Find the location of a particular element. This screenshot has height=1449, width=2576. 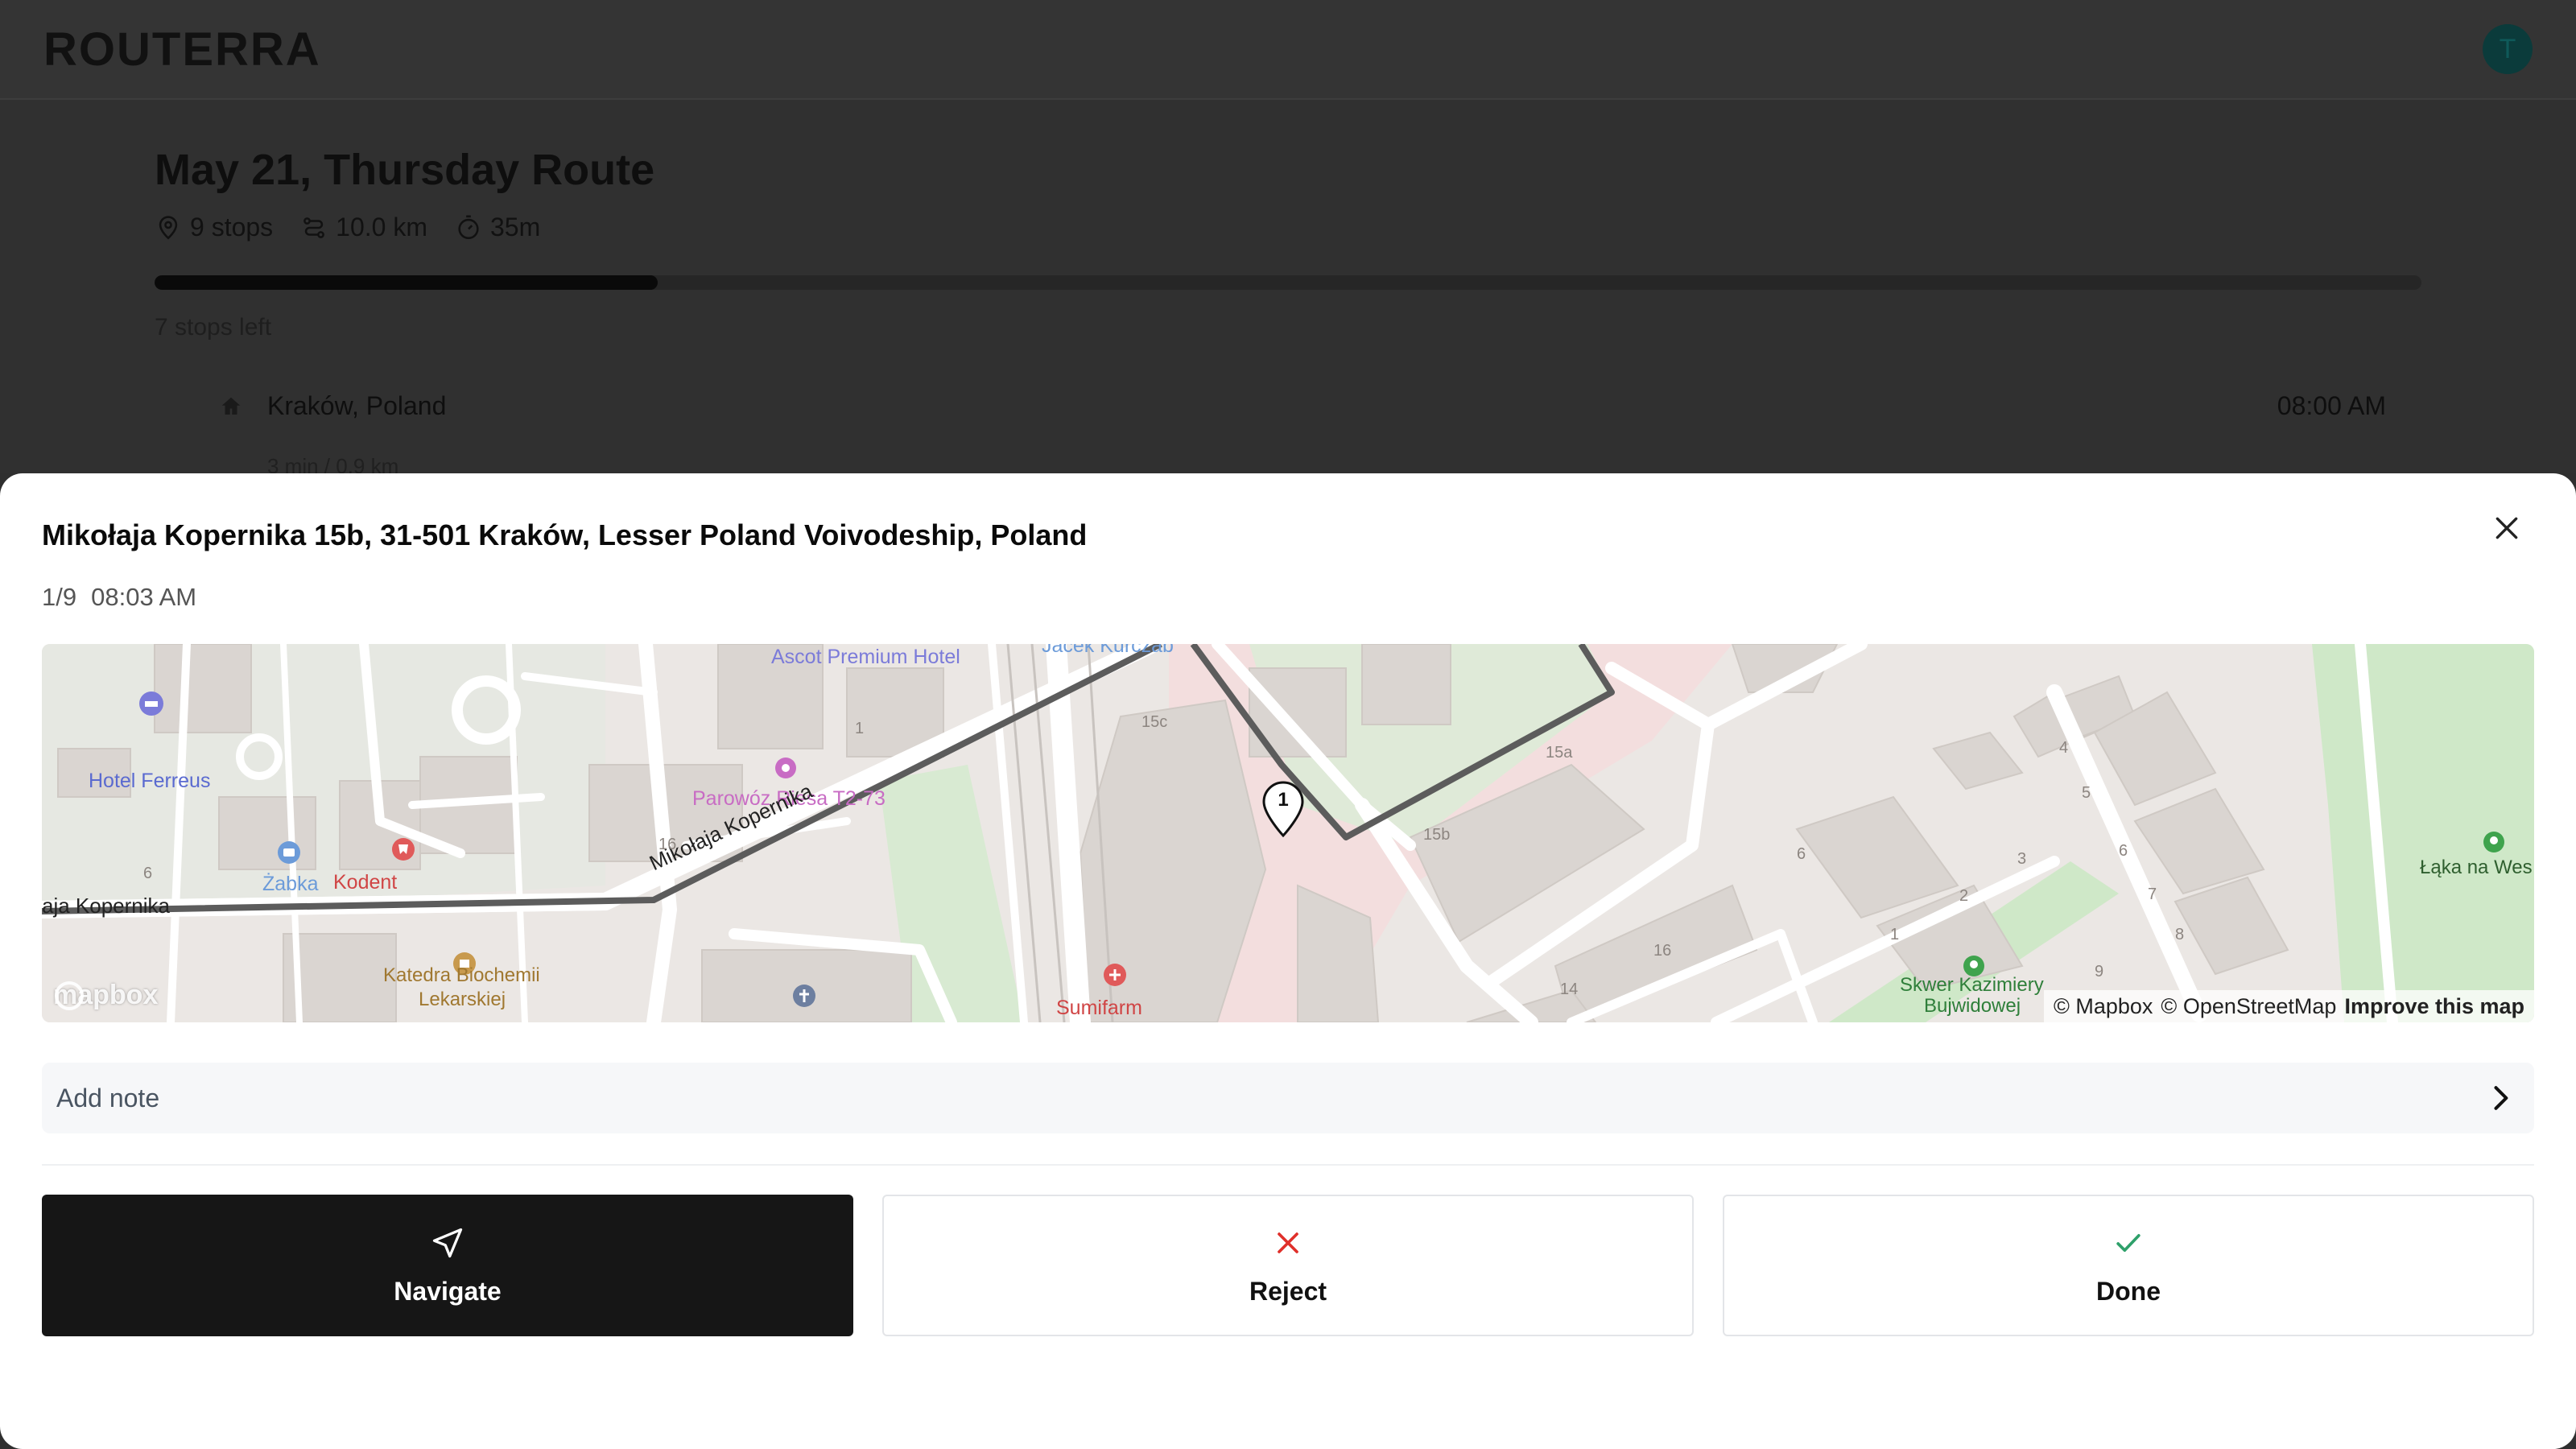

hotel-icon is located at coordinates (151, 703).